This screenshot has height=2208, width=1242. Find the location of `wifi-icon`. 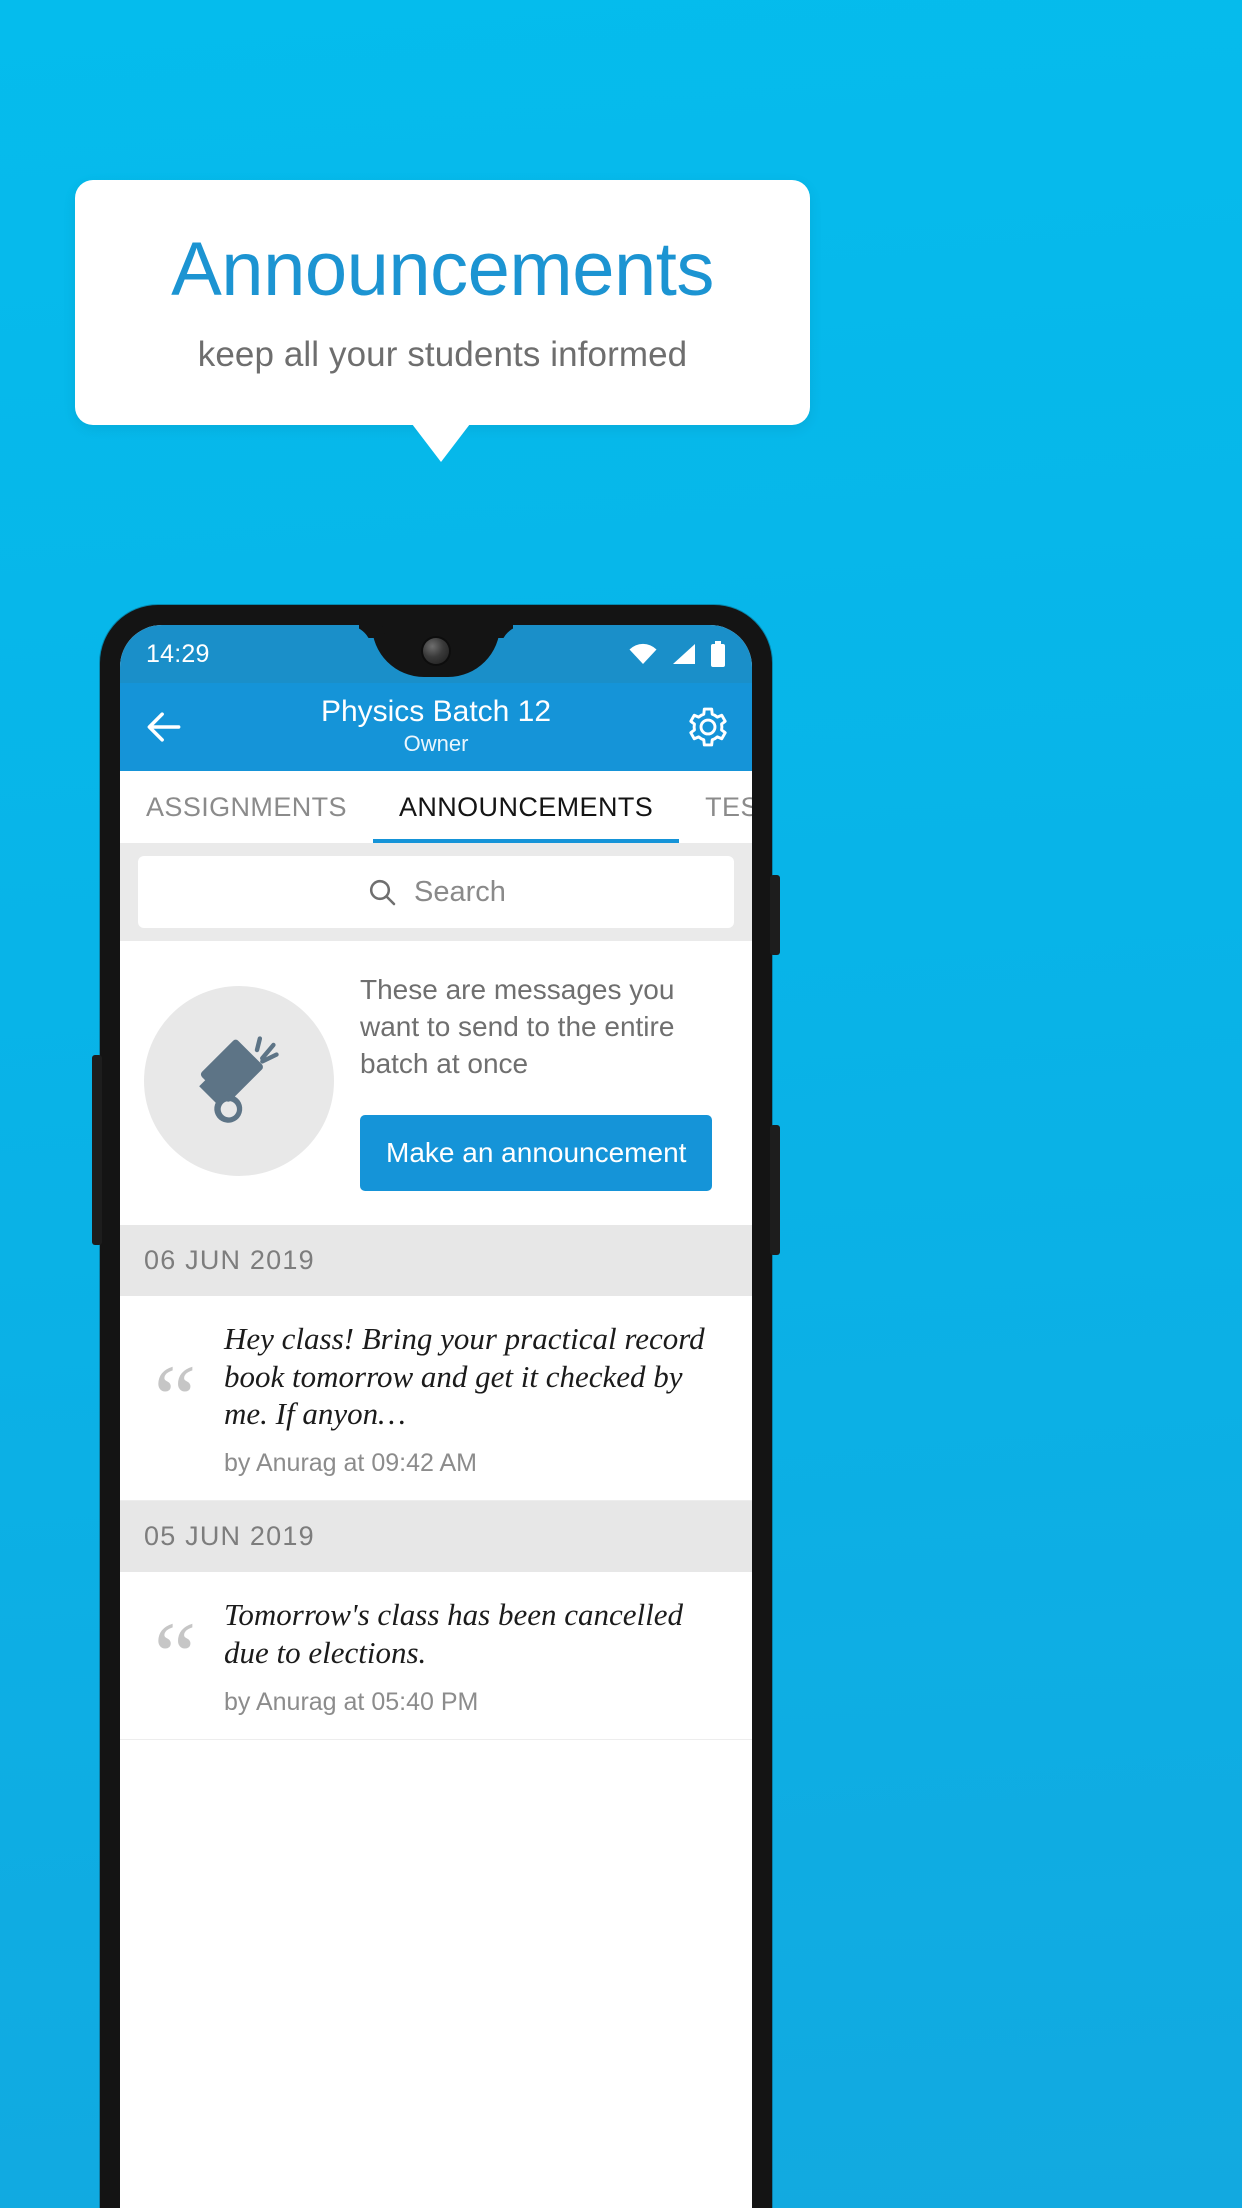

wifi-icon is located at coordinates (643, 653).